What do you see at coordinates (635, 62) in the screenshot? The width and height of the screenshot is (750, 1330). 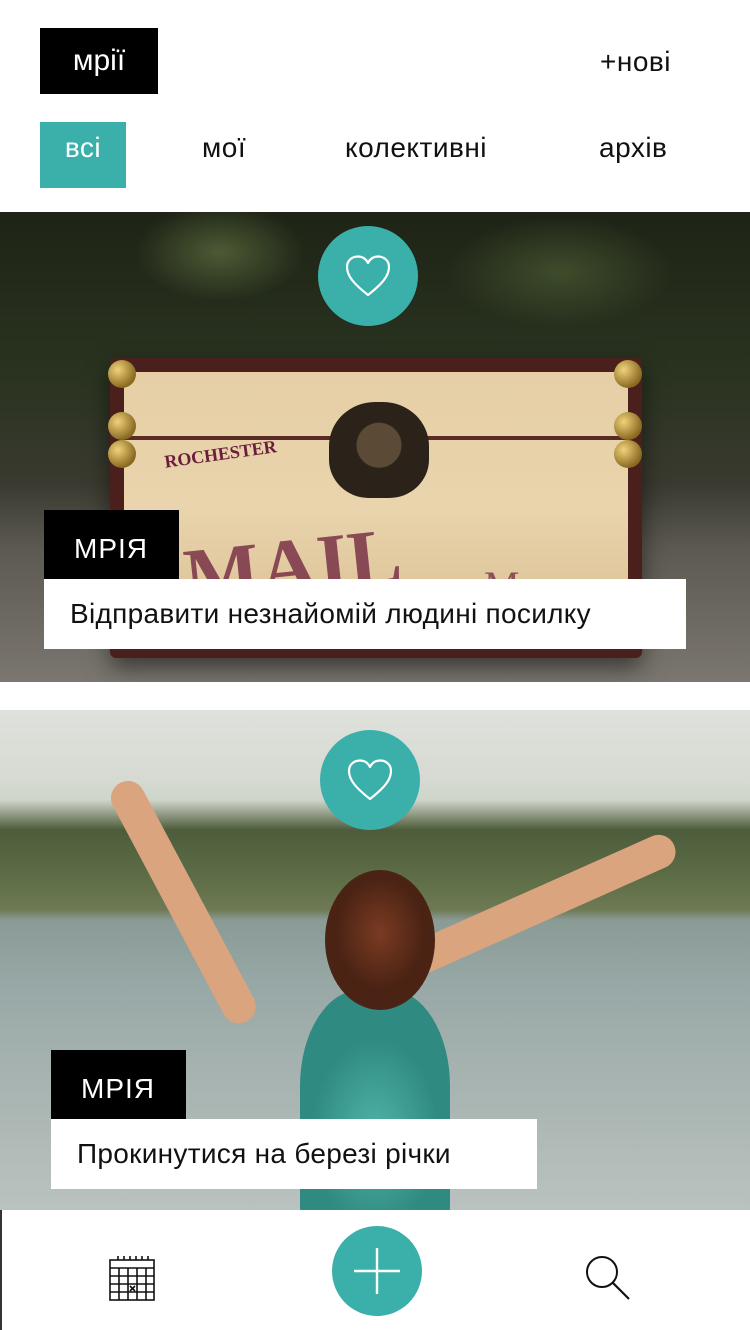 I see `new-dream-button: +нові` at bounding box center [635, 62].